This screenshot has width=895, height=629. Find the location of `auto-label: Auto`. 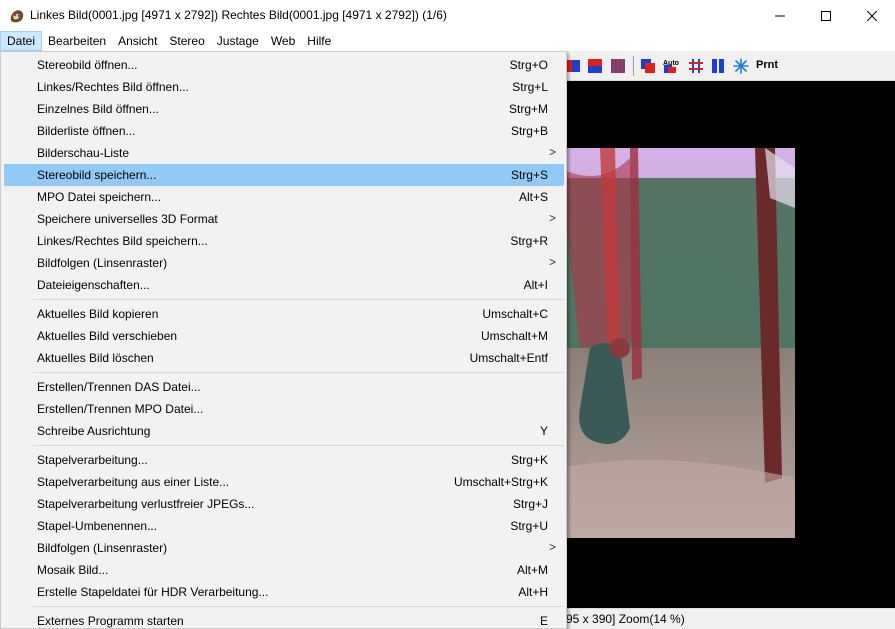

auto-label: Auto is located at coordinates (671, 63).